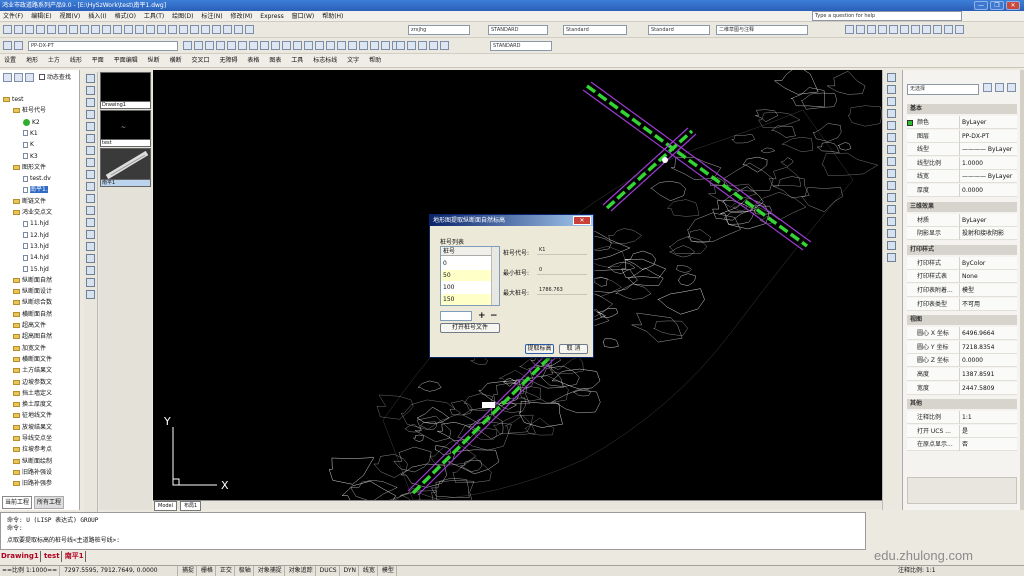  What do you see at coordinates (388, 571) in the screenshot?
I see `toggle-model: 模型` at bounding box center [388, 571].